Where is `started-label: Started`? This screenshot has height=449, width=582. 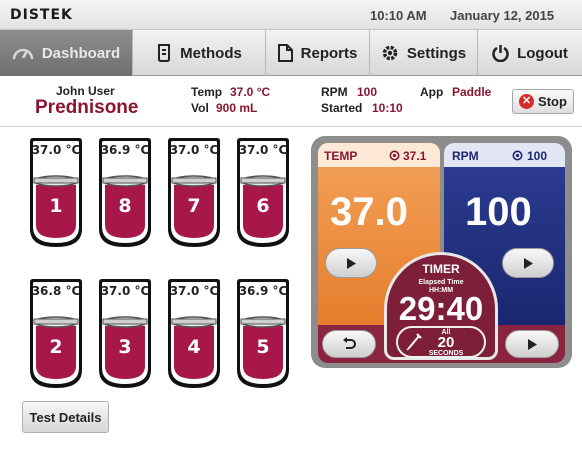 started-label: Started is located at coordinates (342, 108).